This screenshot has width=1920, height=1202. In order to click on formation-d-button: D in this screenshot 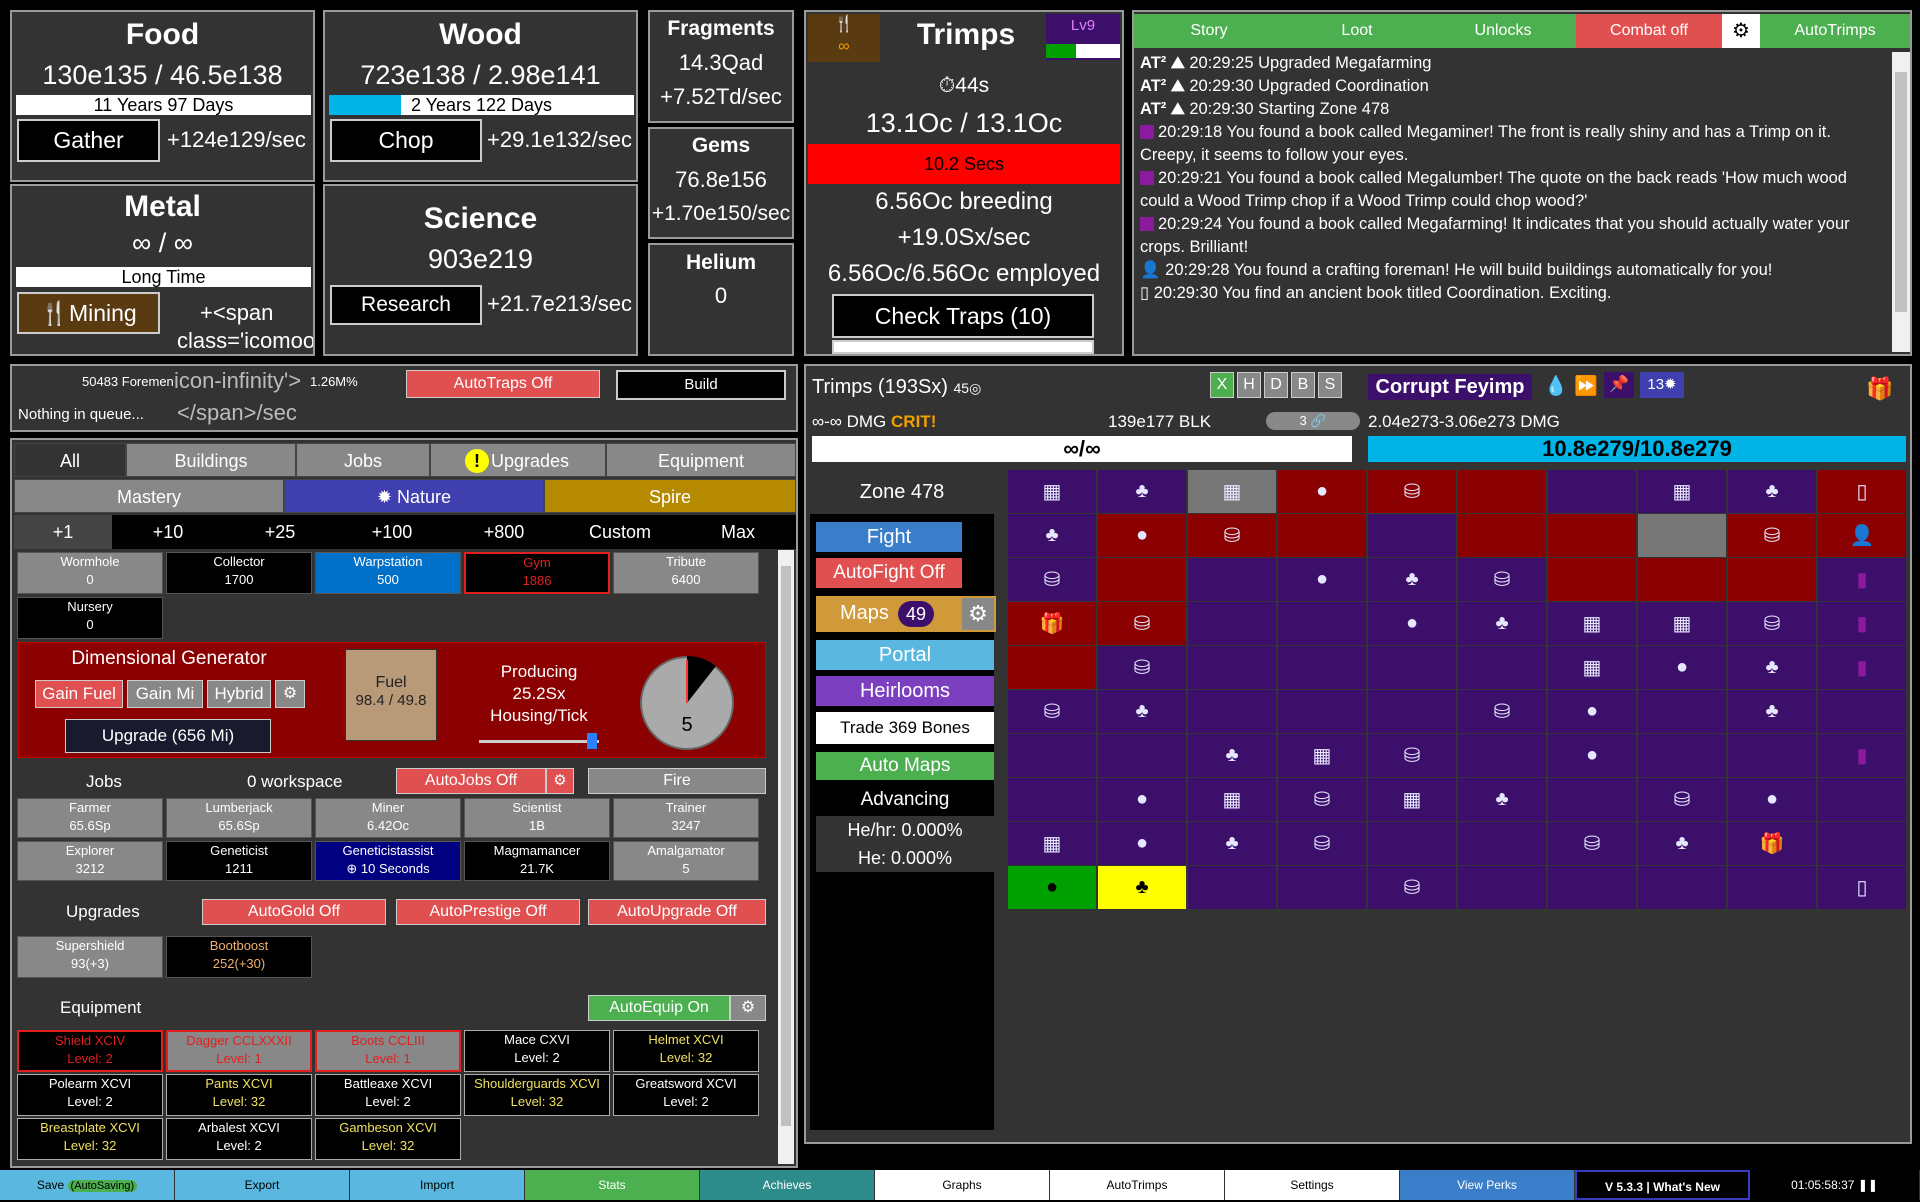, I will do `click(1276, 385)`.